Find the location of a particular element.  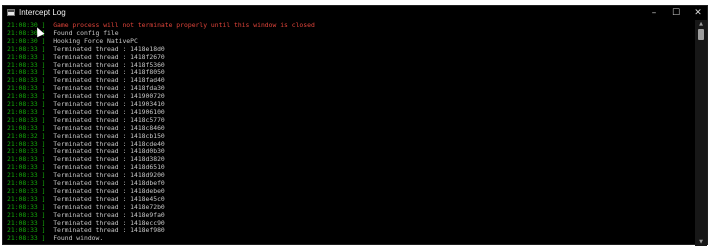

log-message: Terminated thread : 1418debe0 is located at coordinates (109, 190).